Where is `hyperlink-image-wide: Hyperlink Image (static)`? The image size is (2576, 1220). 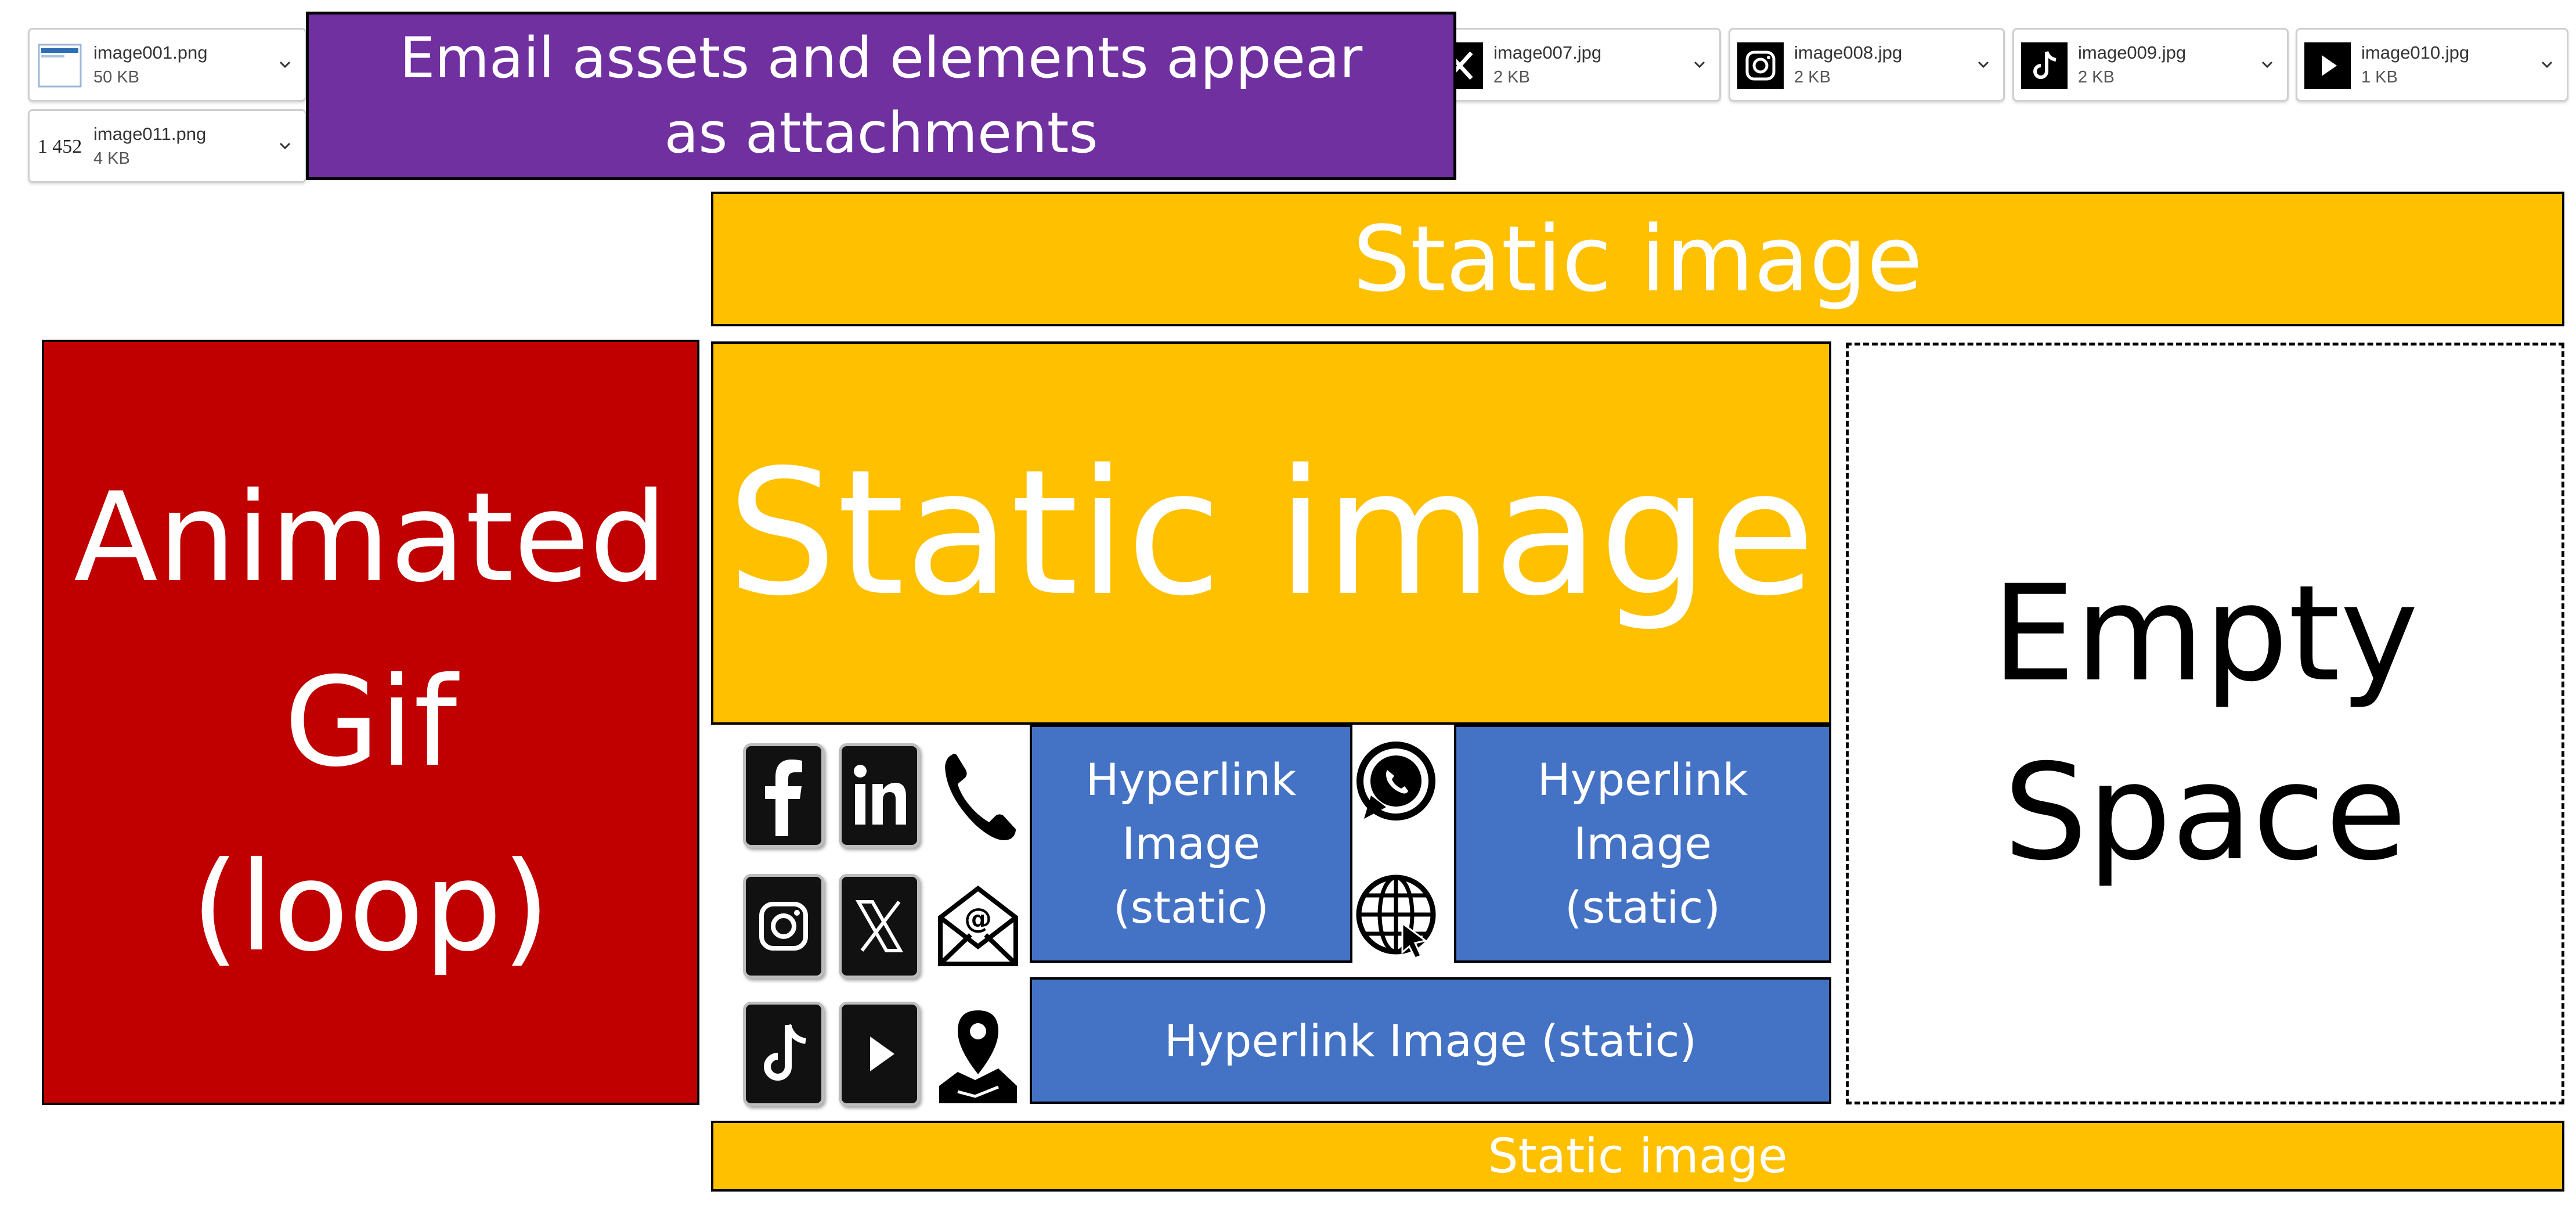
hyperlink-image-wide: Hyperlink Image (static) is located at coordinates (1431, 1040).